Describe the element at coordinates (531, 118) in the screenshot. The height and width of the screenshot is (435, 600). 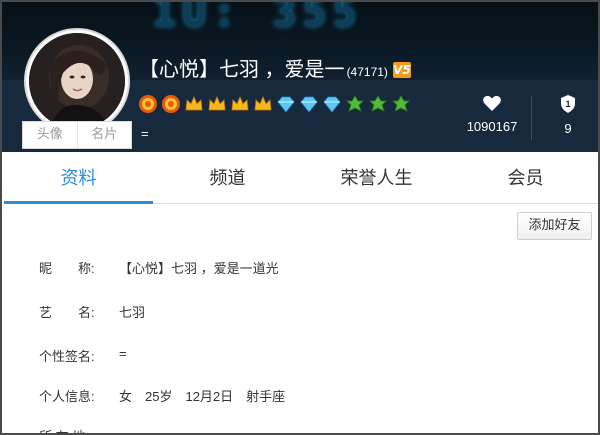
I see `stat-divider` at that location.